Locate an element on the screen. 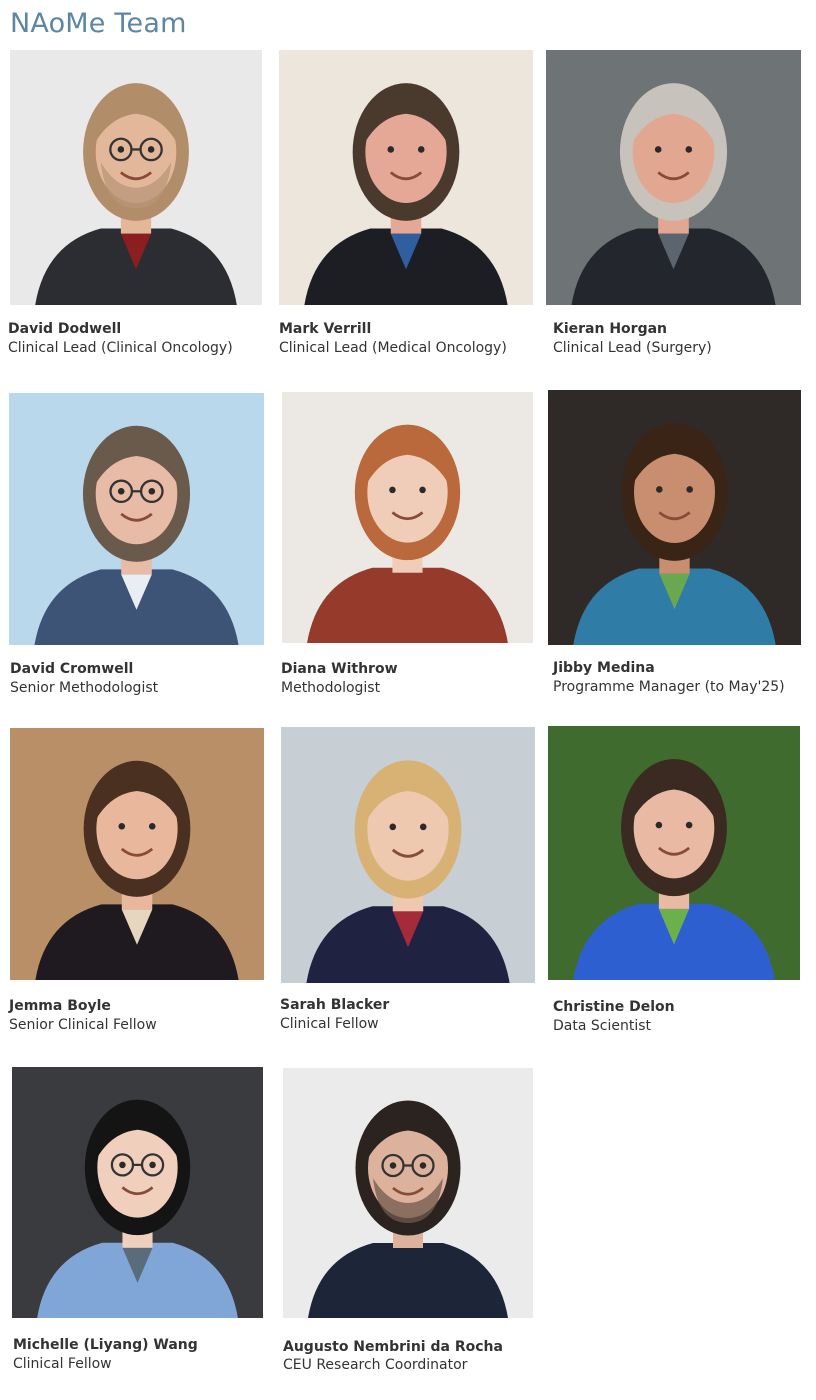 The image size is (816, 1400). member-role: Clinical Lead (Clinical Oncology) is located at coordinates (120, 348).